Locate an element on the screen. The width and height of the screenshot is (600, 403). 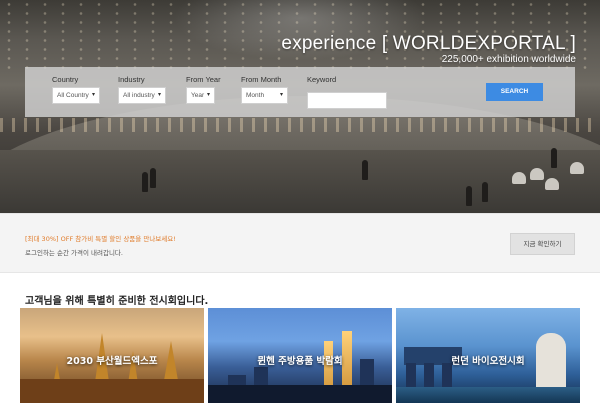
keyword-field: Keyword is located at coordinates (347, 92).